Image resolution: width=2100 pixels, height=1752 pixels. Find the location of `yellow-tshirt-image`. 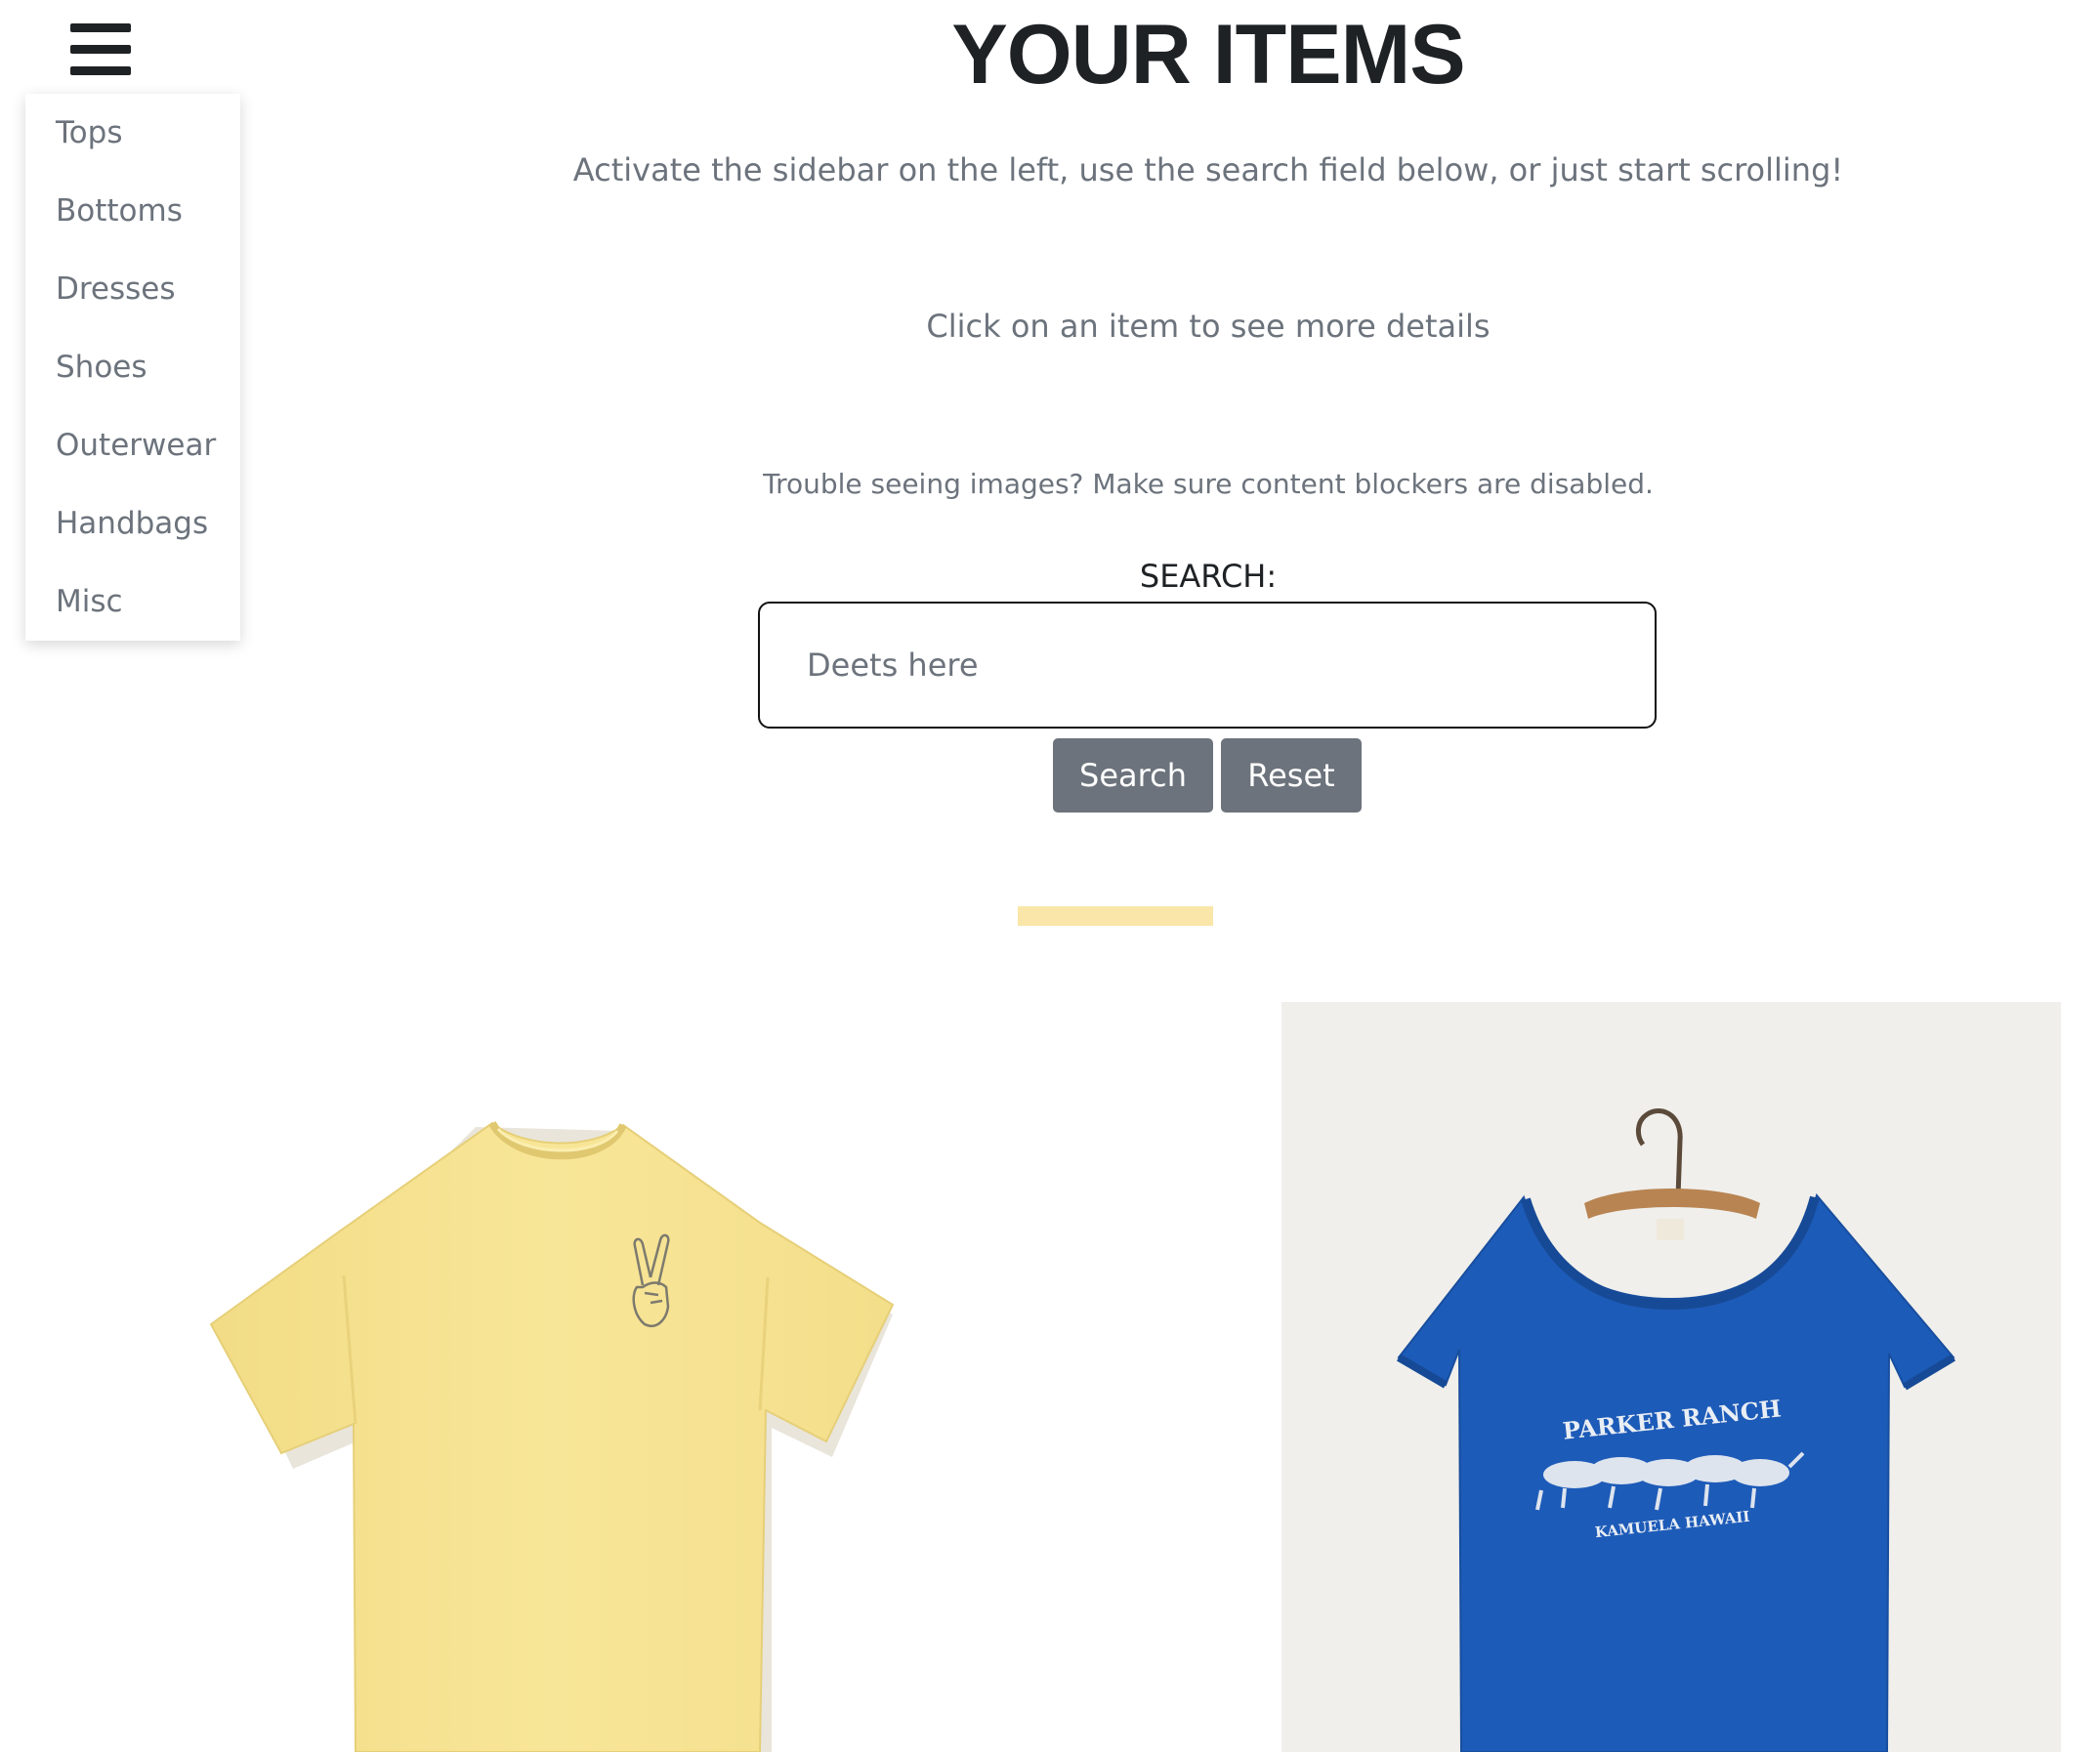

yellow-tshirt-image is located at coordinates (552, 1436).